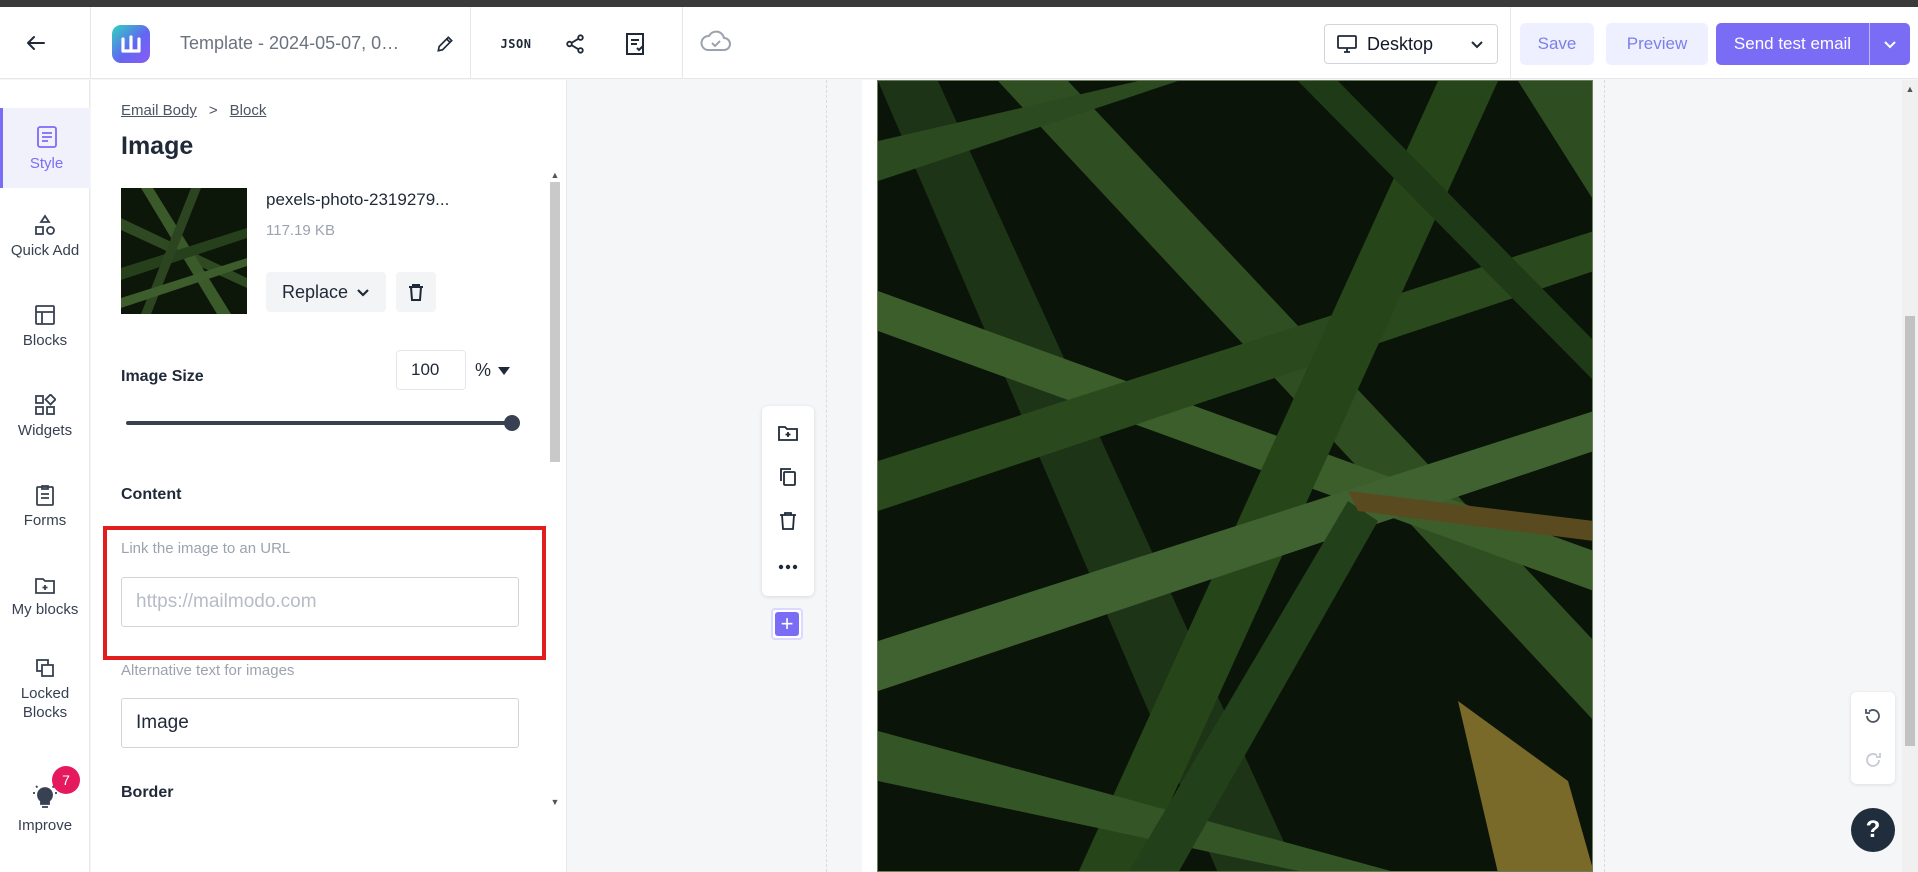 This screenshot has height=872, width=1918. I want to click on link-url-input, so click(320, 602).